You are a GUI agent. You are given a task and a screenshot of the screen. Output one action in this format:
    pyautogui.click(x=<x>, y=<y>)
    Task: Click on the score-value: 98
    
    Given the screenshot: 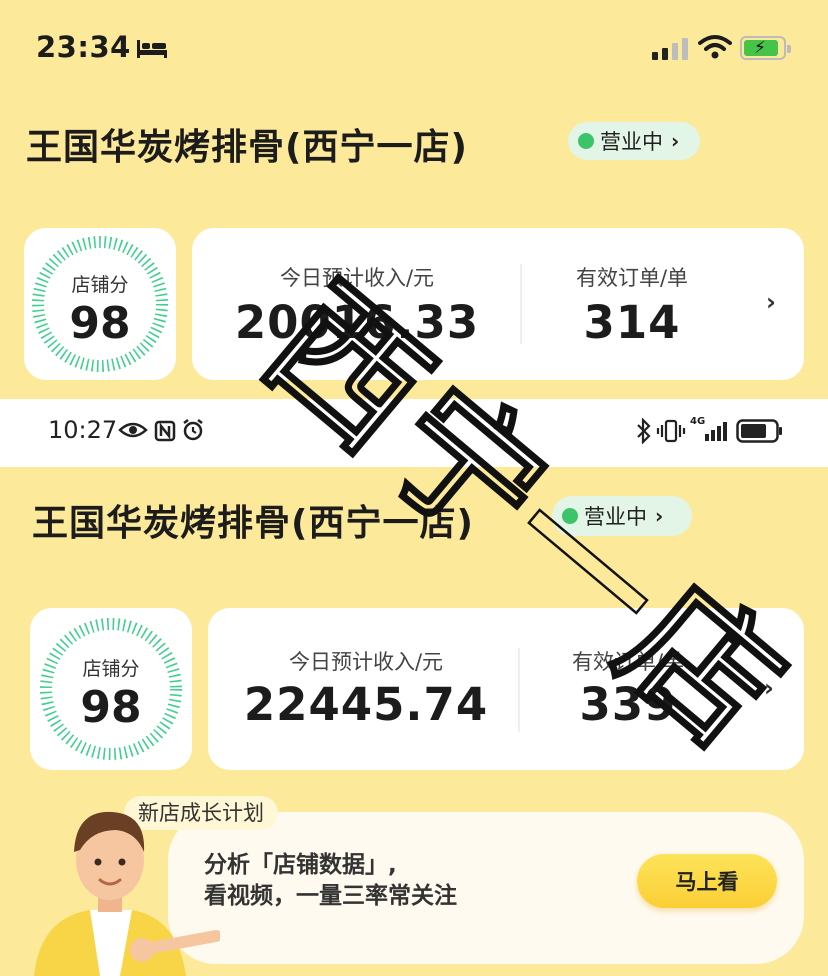 What is the action you would take?
    pyautogui.click(x=100, y=323)
    